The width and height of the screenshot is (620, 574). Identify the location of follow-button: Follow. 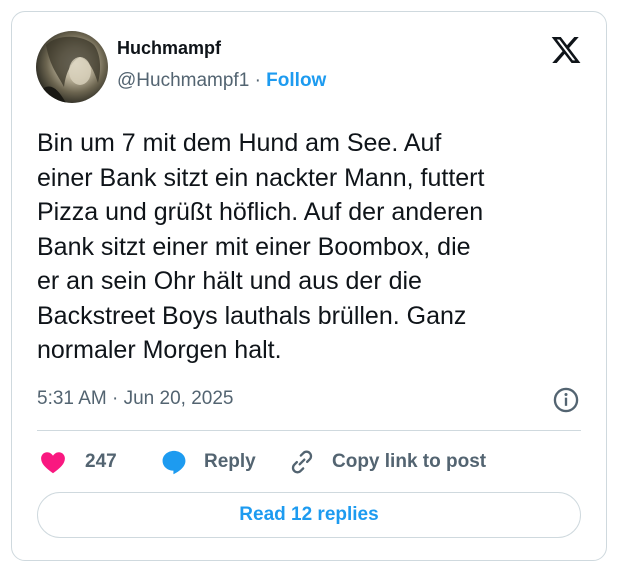
(296, 80).